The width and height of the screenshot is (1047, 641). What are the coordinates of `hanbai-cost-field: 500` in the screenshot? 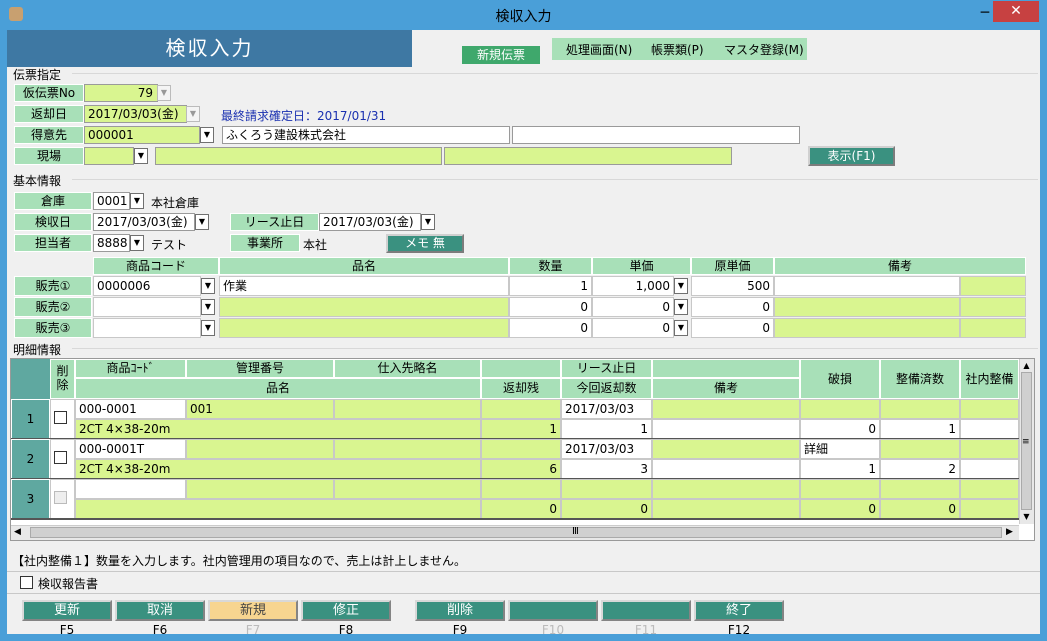 It's located at (732, 286).